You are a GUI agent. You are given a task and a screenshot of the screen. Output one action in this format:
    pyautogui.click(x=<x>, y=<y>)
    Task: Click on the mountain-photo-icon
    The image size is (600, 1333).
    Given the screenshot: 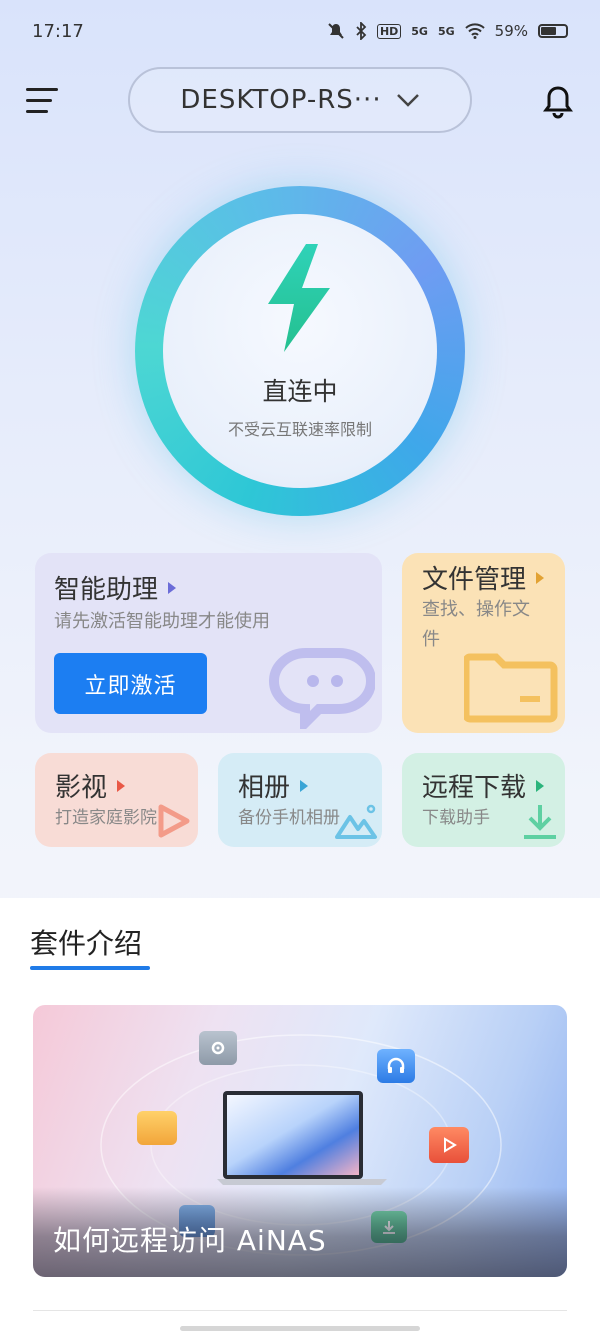 What is the action you would take?
    pyautogui.click(x=356, y=821)
    